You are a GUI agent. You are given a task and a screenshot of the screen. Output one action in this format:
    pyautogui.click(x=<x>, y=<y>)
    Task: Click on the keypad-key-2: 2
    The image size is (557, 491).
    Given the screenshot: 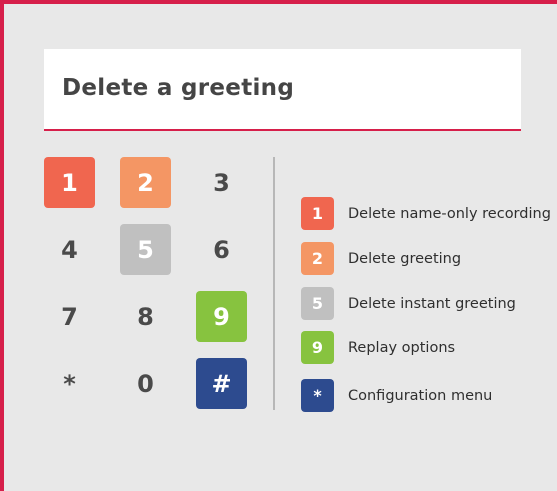 What is the action you would take?
    pyautogui.click(x=145, y=182)
    